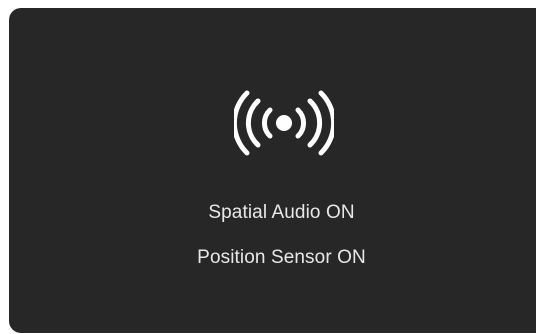 This screenshot has width=536, height=334. I want to click on broadcast-icon, so click(284, 123).